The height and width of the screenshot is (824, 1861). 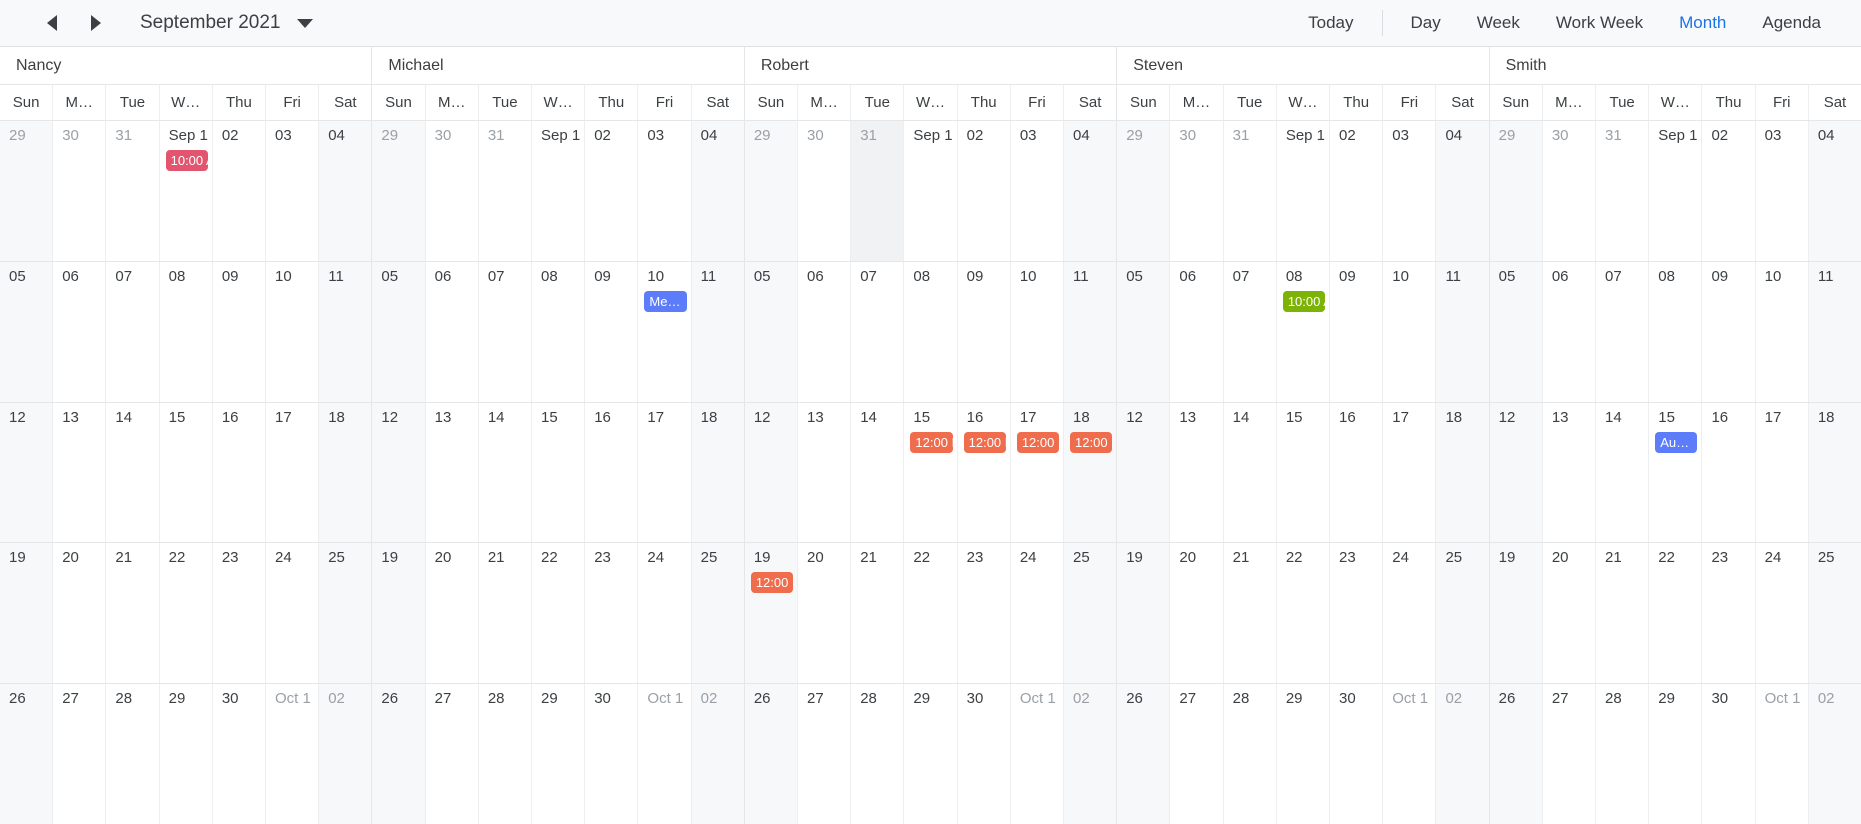 I want to click on resource-header-michael: Michael, so click(x=558, y=65).